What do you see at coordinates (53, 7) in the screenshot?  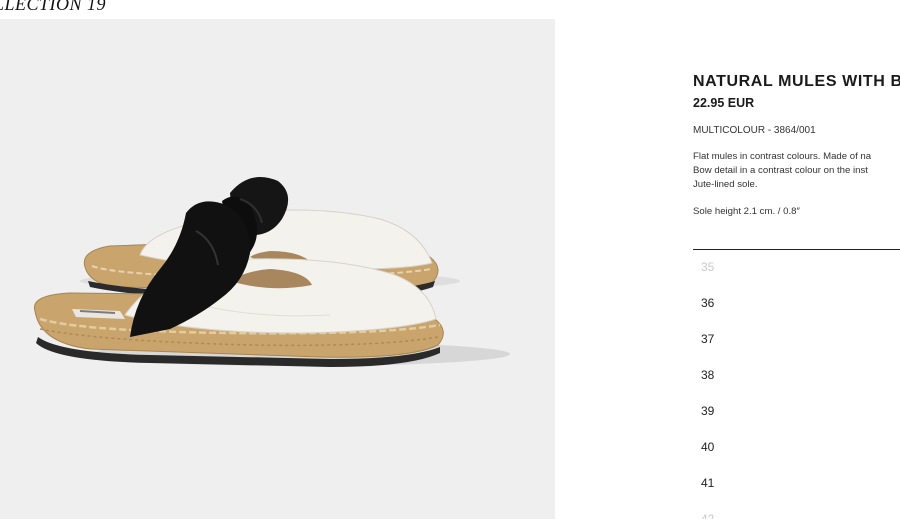 I see `collection-heading: LLECTION 19` at bounding box center [53, 7].